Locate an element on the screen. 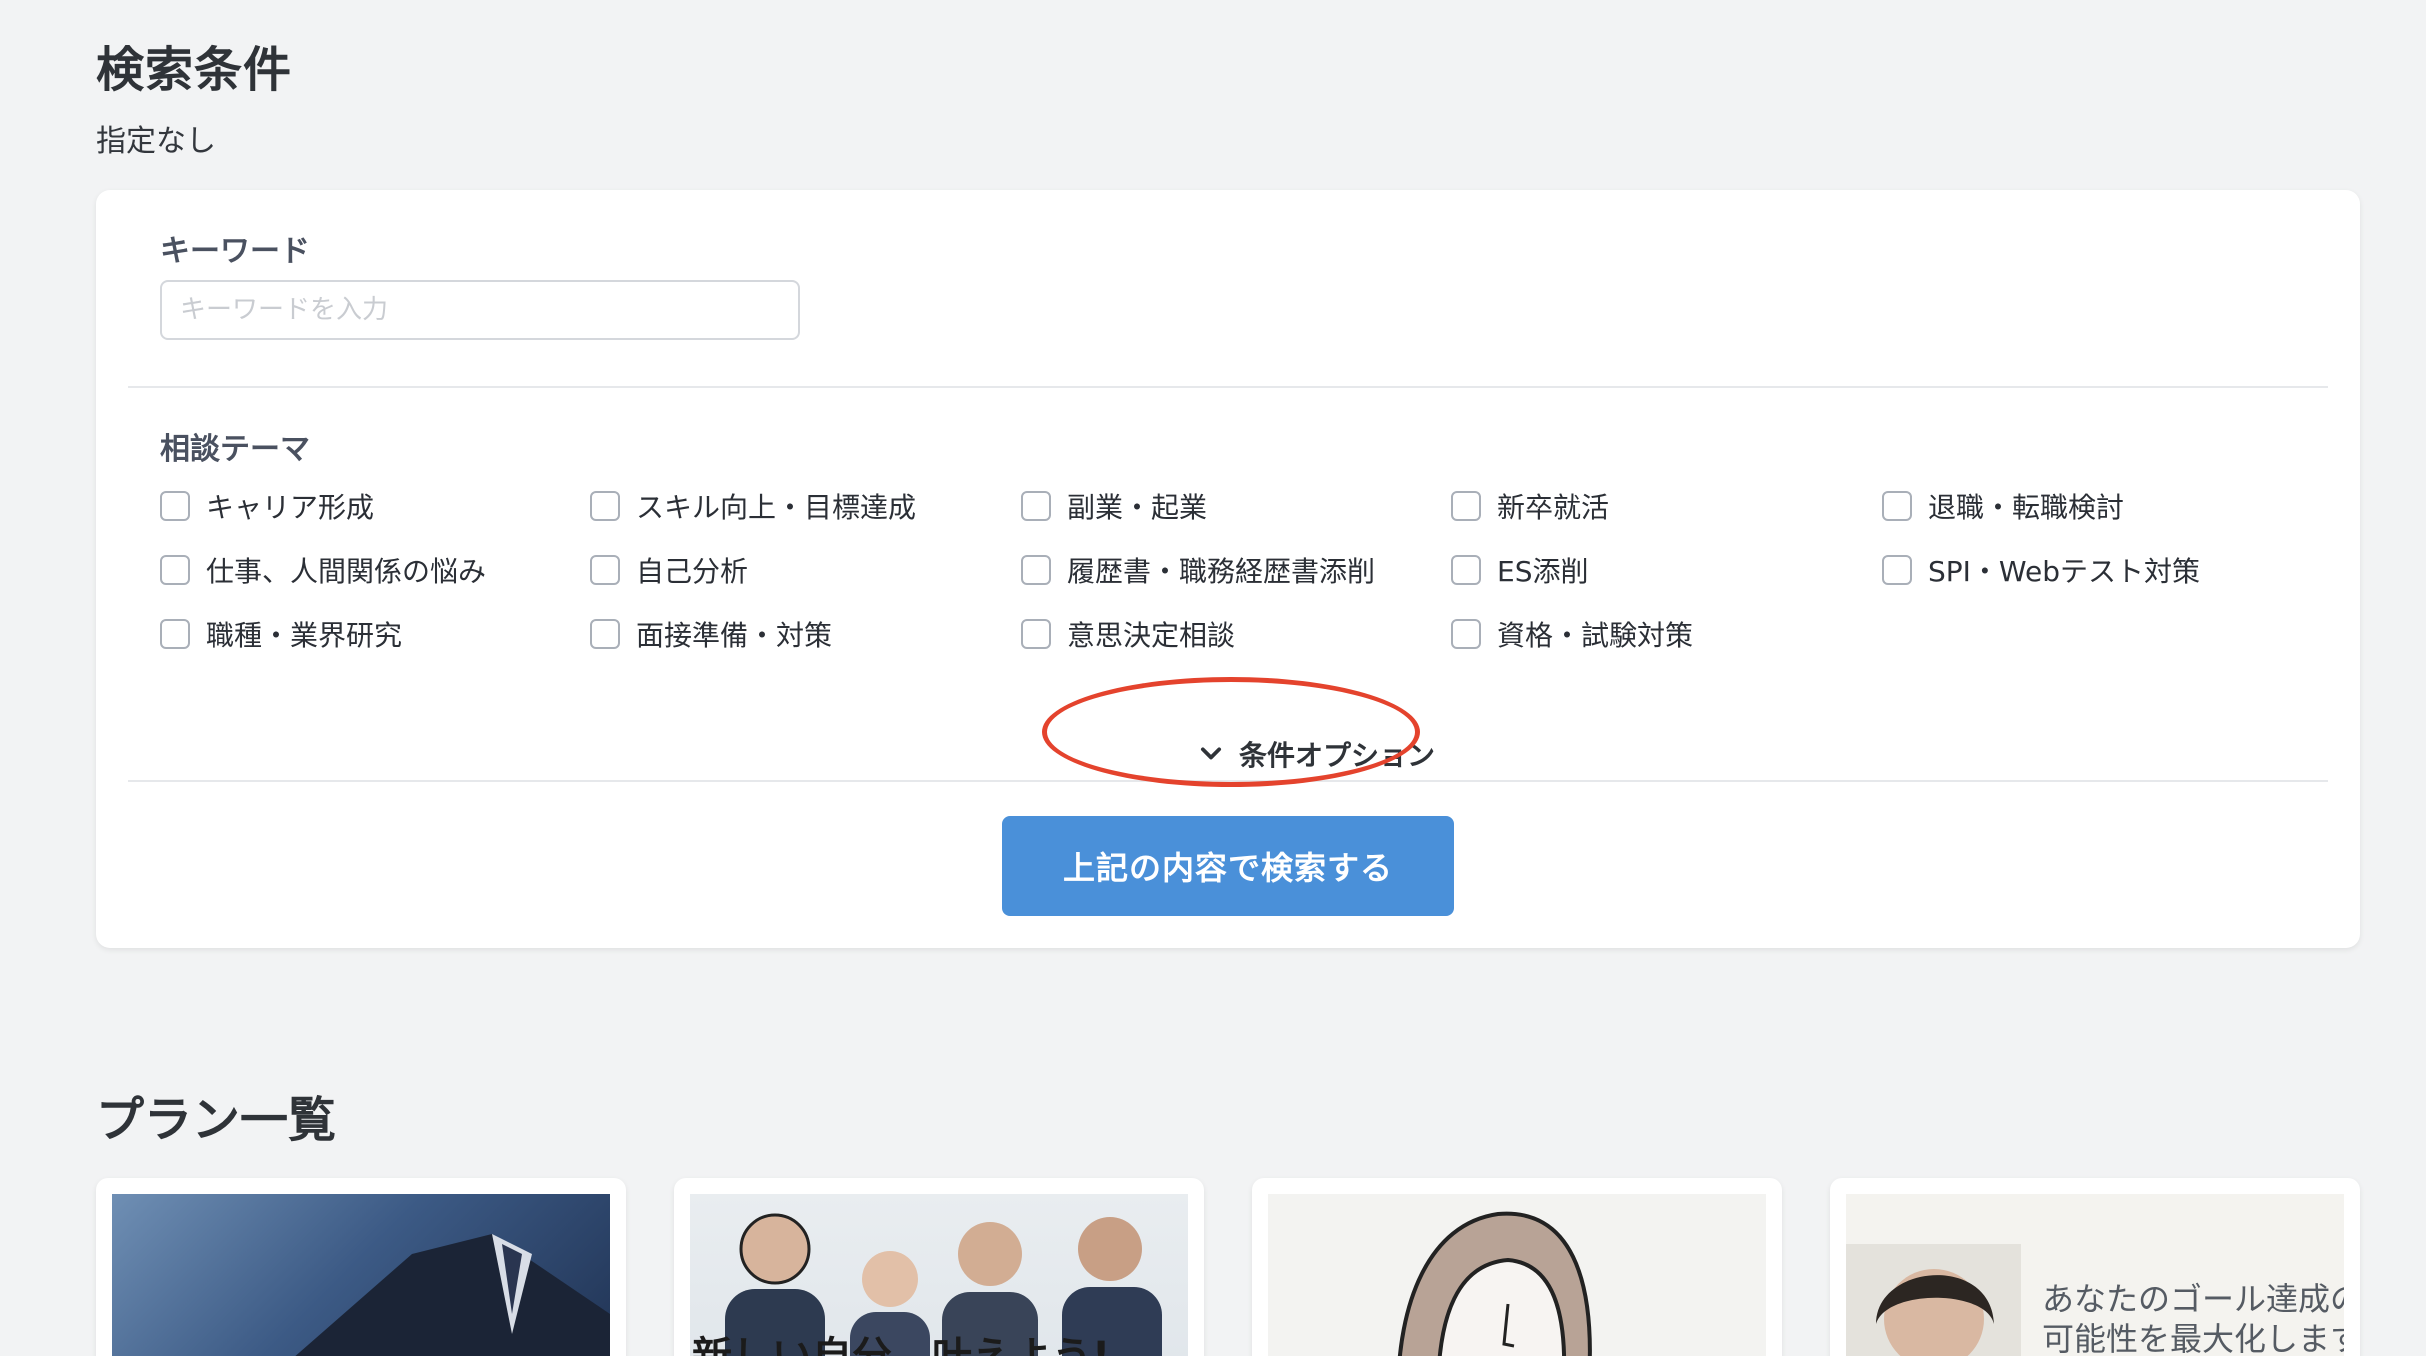 The height and width of the screenshot is (1356, 2426). plan-card: 新しい自分、叶えよう! is located at coordinates (939, 1267).